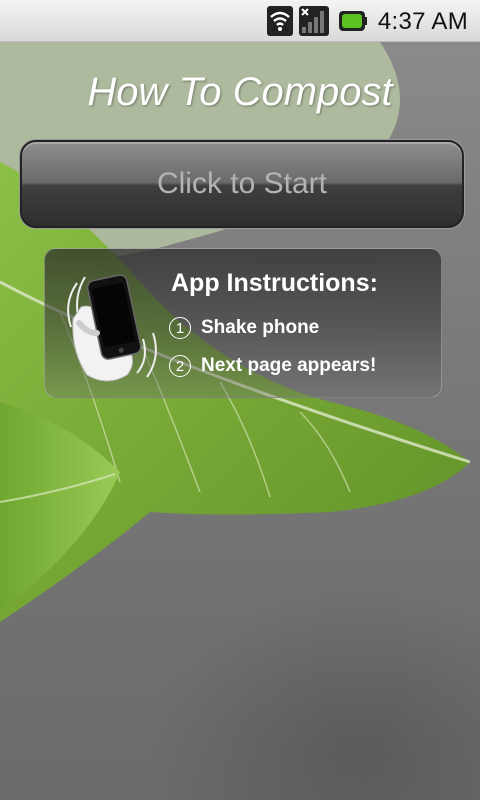  I want to click on status-time: 4:37 AM, so click(422, 21).